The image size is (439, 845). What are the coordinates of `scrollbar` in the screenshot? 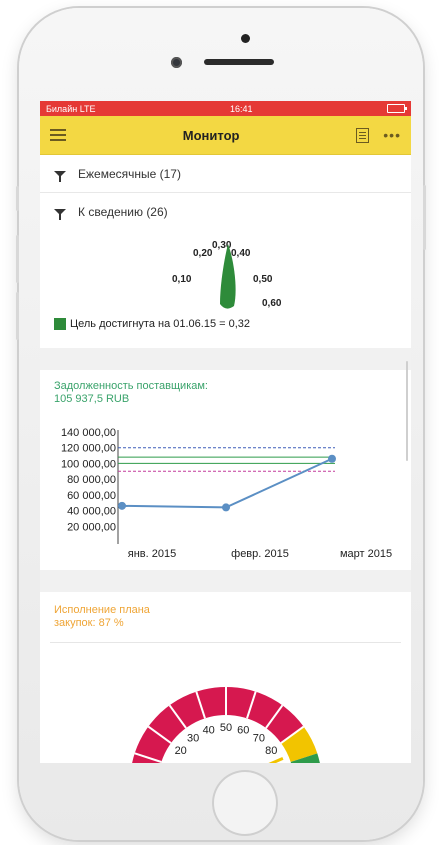 It's located at (407, 411).